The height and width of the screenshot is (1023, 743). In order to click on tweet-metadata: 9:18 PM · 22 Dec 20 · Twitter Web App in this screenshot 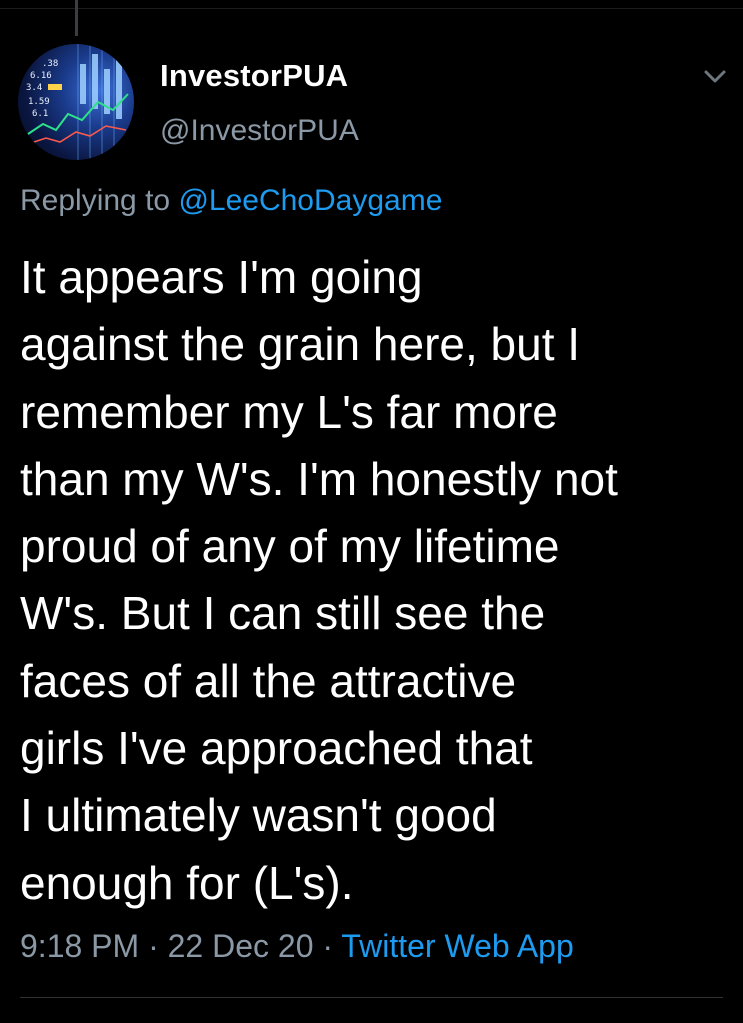, I will do `click(297, 946)`.